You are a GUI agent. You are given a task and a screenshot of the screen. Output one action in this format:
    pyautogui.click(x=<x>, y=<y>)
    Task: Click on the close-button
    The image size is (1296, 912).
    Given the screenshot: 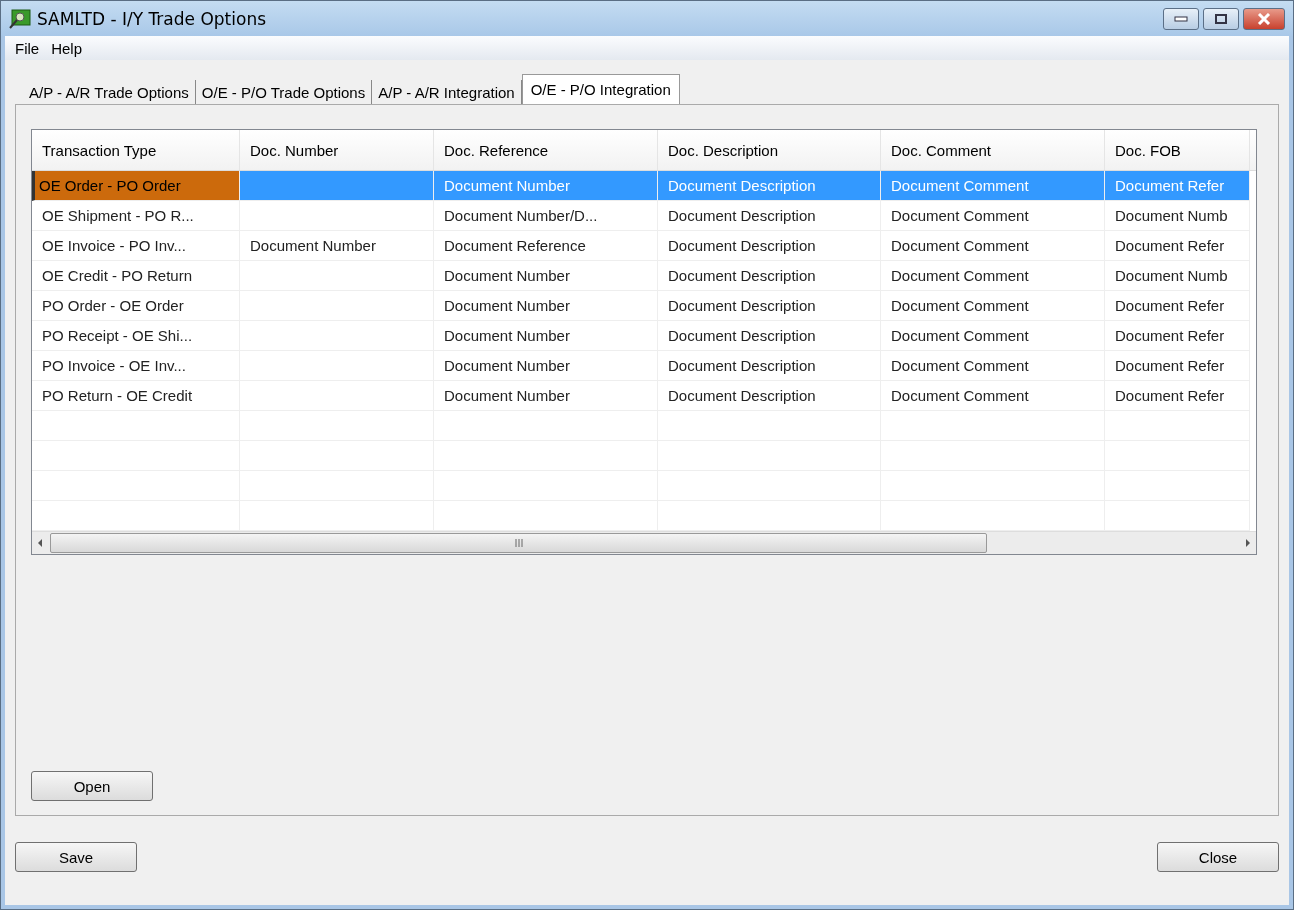 What is the action you would take?
    pyautogui.click(x=1264, y=18)
    